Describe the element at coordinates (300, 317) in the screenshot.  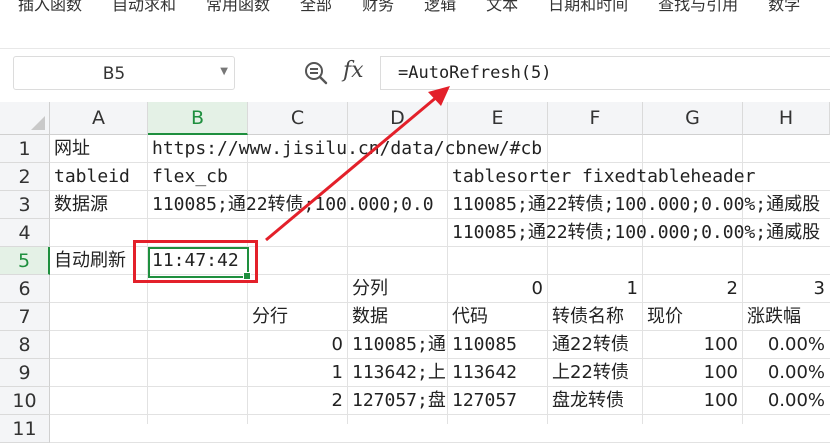
I see `cell-C7: 分行` at that location.